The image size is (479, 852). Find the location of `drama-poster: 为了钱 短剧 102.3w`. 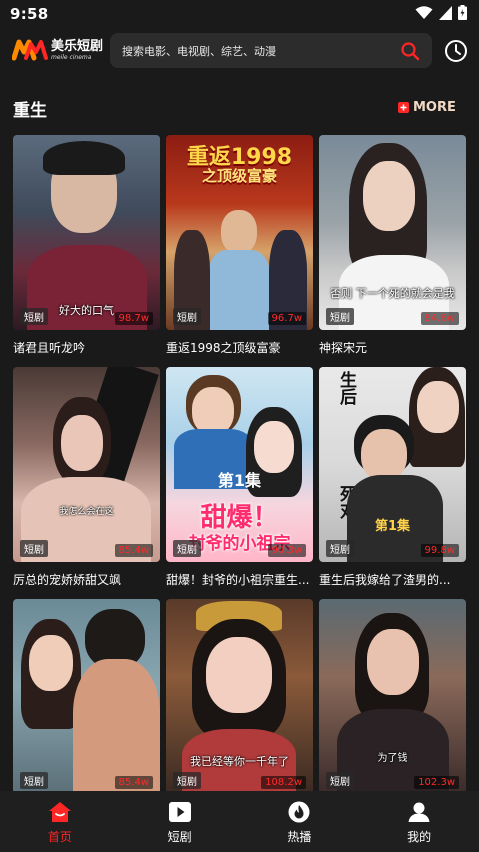

drama-poster: 为了钱 短剧 102.3w is located at coordinates (392, 696).